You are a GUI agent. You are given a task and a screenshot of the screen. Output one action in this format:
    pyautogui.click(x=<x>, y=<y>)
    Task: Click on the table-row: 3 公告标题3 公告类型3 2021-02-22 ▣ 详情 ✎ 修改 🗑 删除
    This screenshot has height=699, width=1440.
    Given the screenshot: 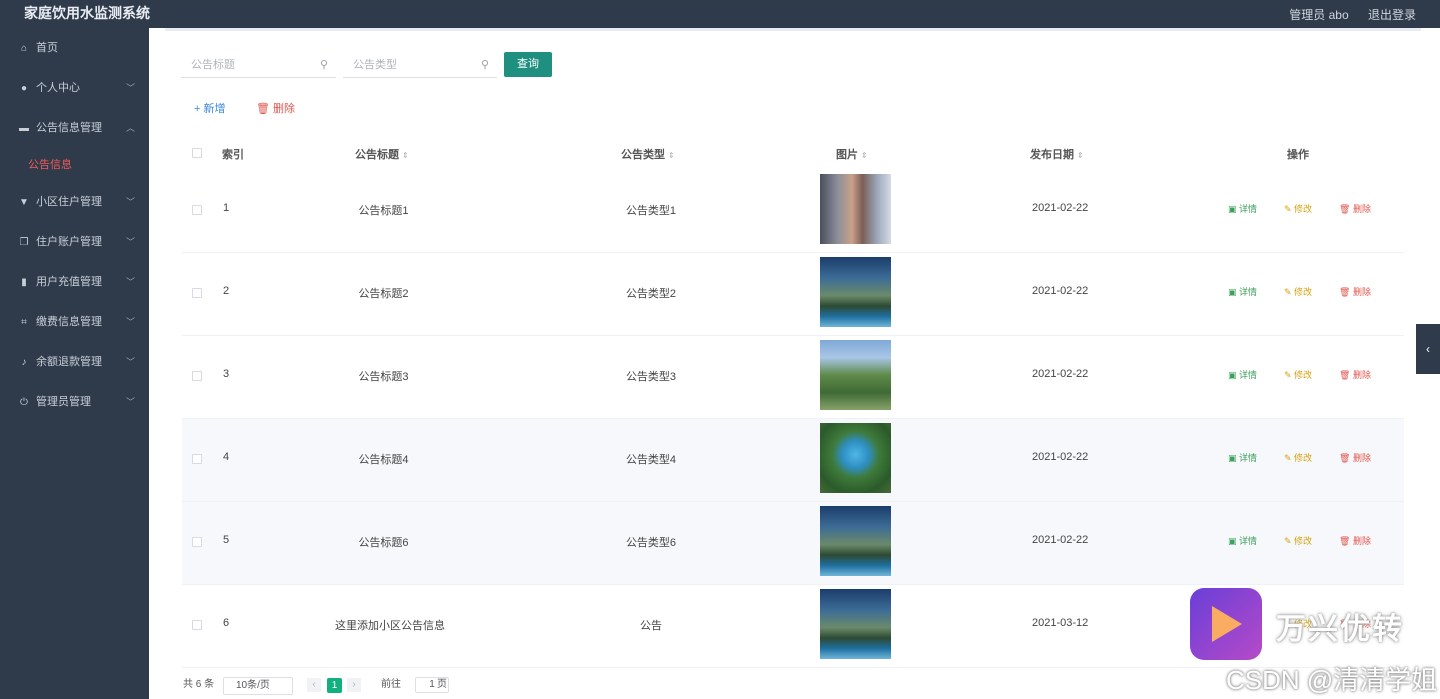 What is the action you would take?
    pyautogui.click(x=793, y=377)
    